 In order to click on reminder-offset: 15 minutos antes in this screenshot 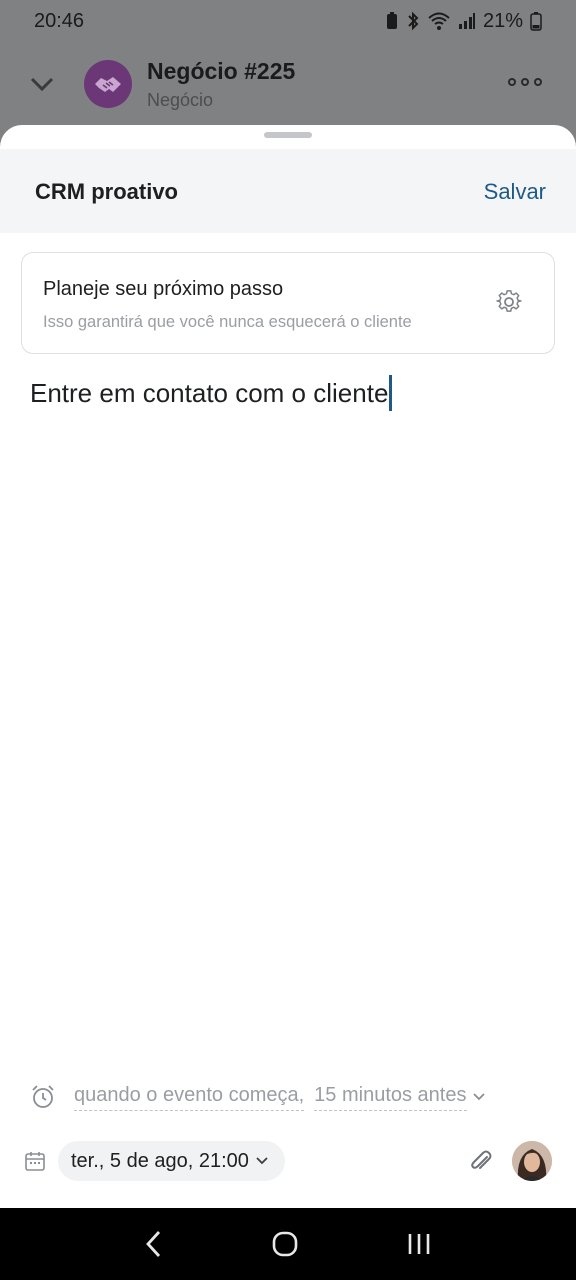, I will do `click(390, 1097)`.